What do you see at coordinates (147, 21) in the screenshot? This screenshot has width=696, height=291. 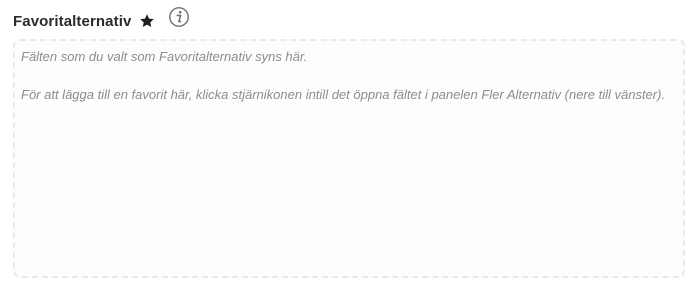 I see `star-icon` at bounding box center [147, 21].